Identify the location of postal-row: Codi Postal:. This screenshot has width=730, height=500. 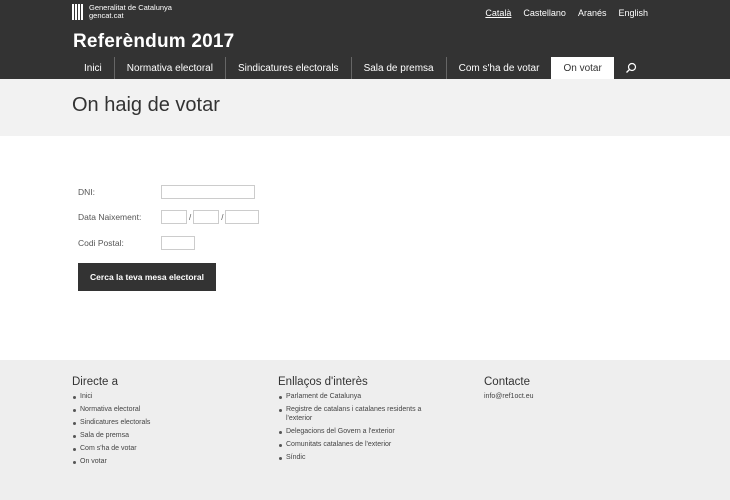
(136, 243).